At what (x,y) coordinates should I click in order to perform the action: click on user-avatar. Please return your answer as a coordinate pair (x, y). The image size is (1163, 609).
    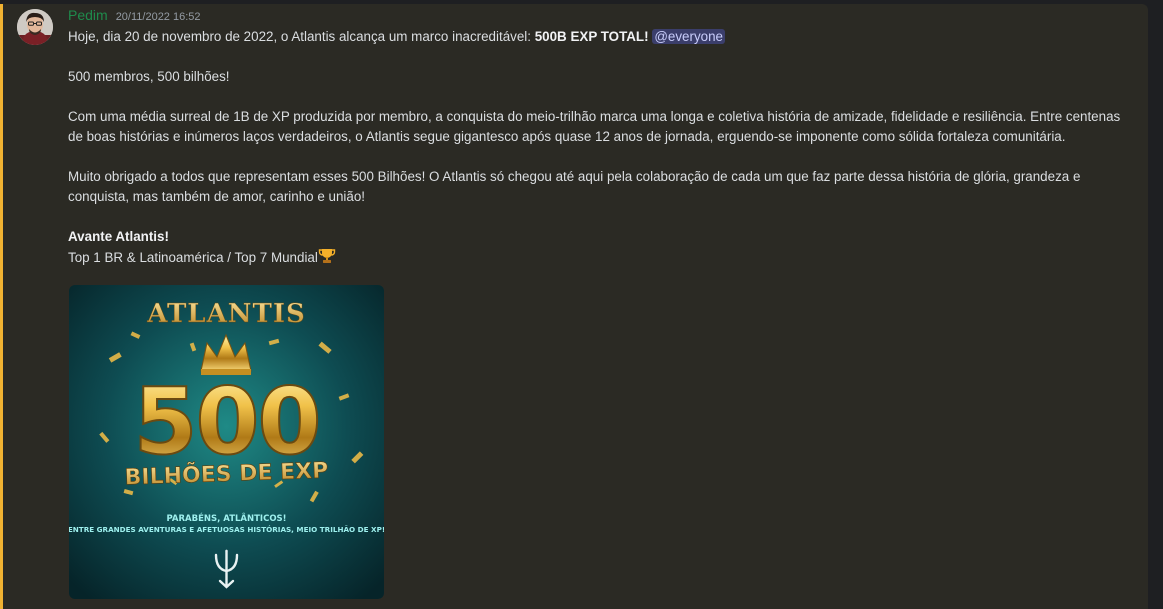
    Looking at the image, I should click on (35, 27).